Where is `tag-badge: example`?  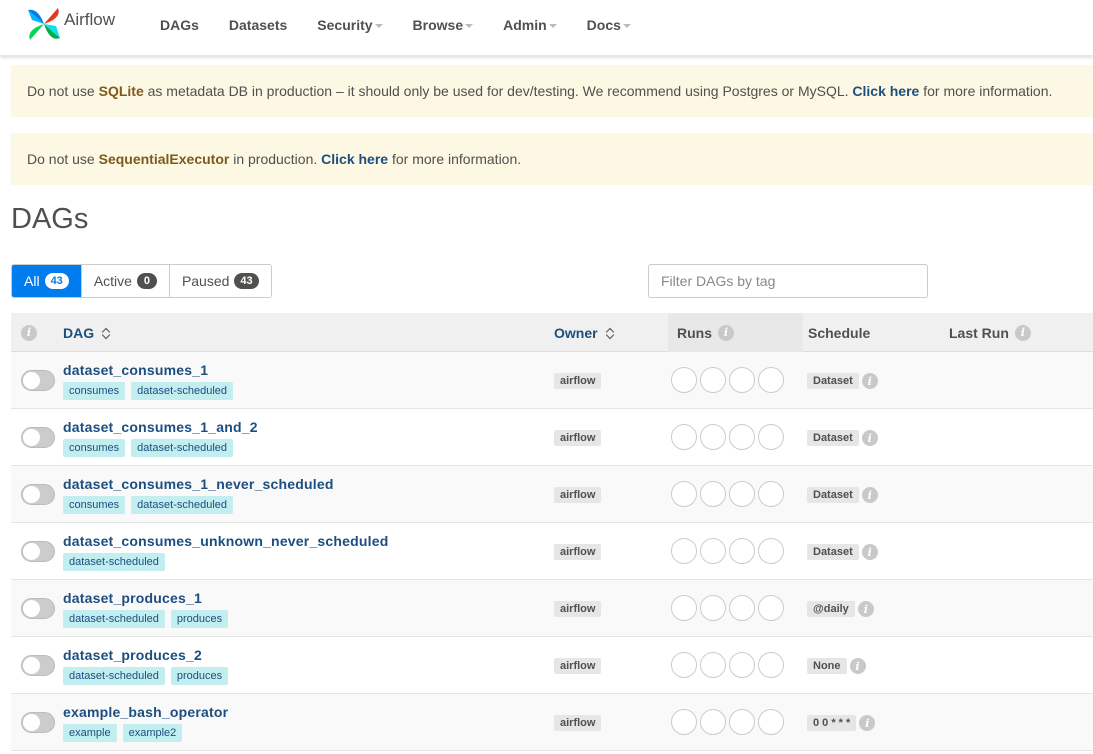 tag-badge: example is located at coordinates (90, 733).